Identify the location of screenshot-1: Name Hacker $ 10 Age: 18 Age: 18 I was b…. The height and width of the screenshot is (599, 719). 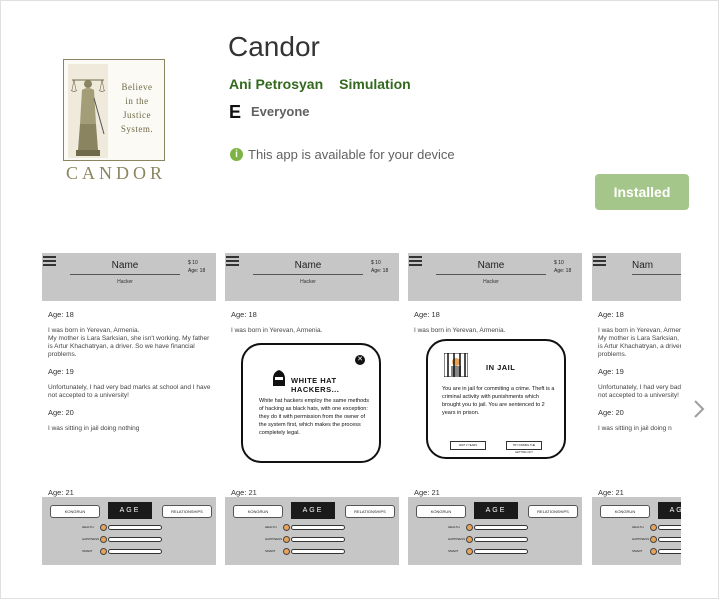
(129, 409).